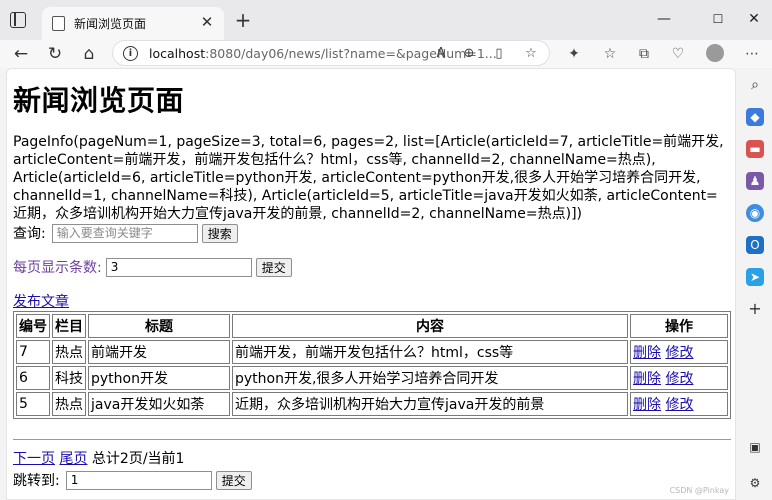 Image resolution: width=772 pixels, height=500 pixels. What do you see at coordinates (754, 19) in the screenshot?
I see `close-window-button: ✕` at bounding box center [754, 19].